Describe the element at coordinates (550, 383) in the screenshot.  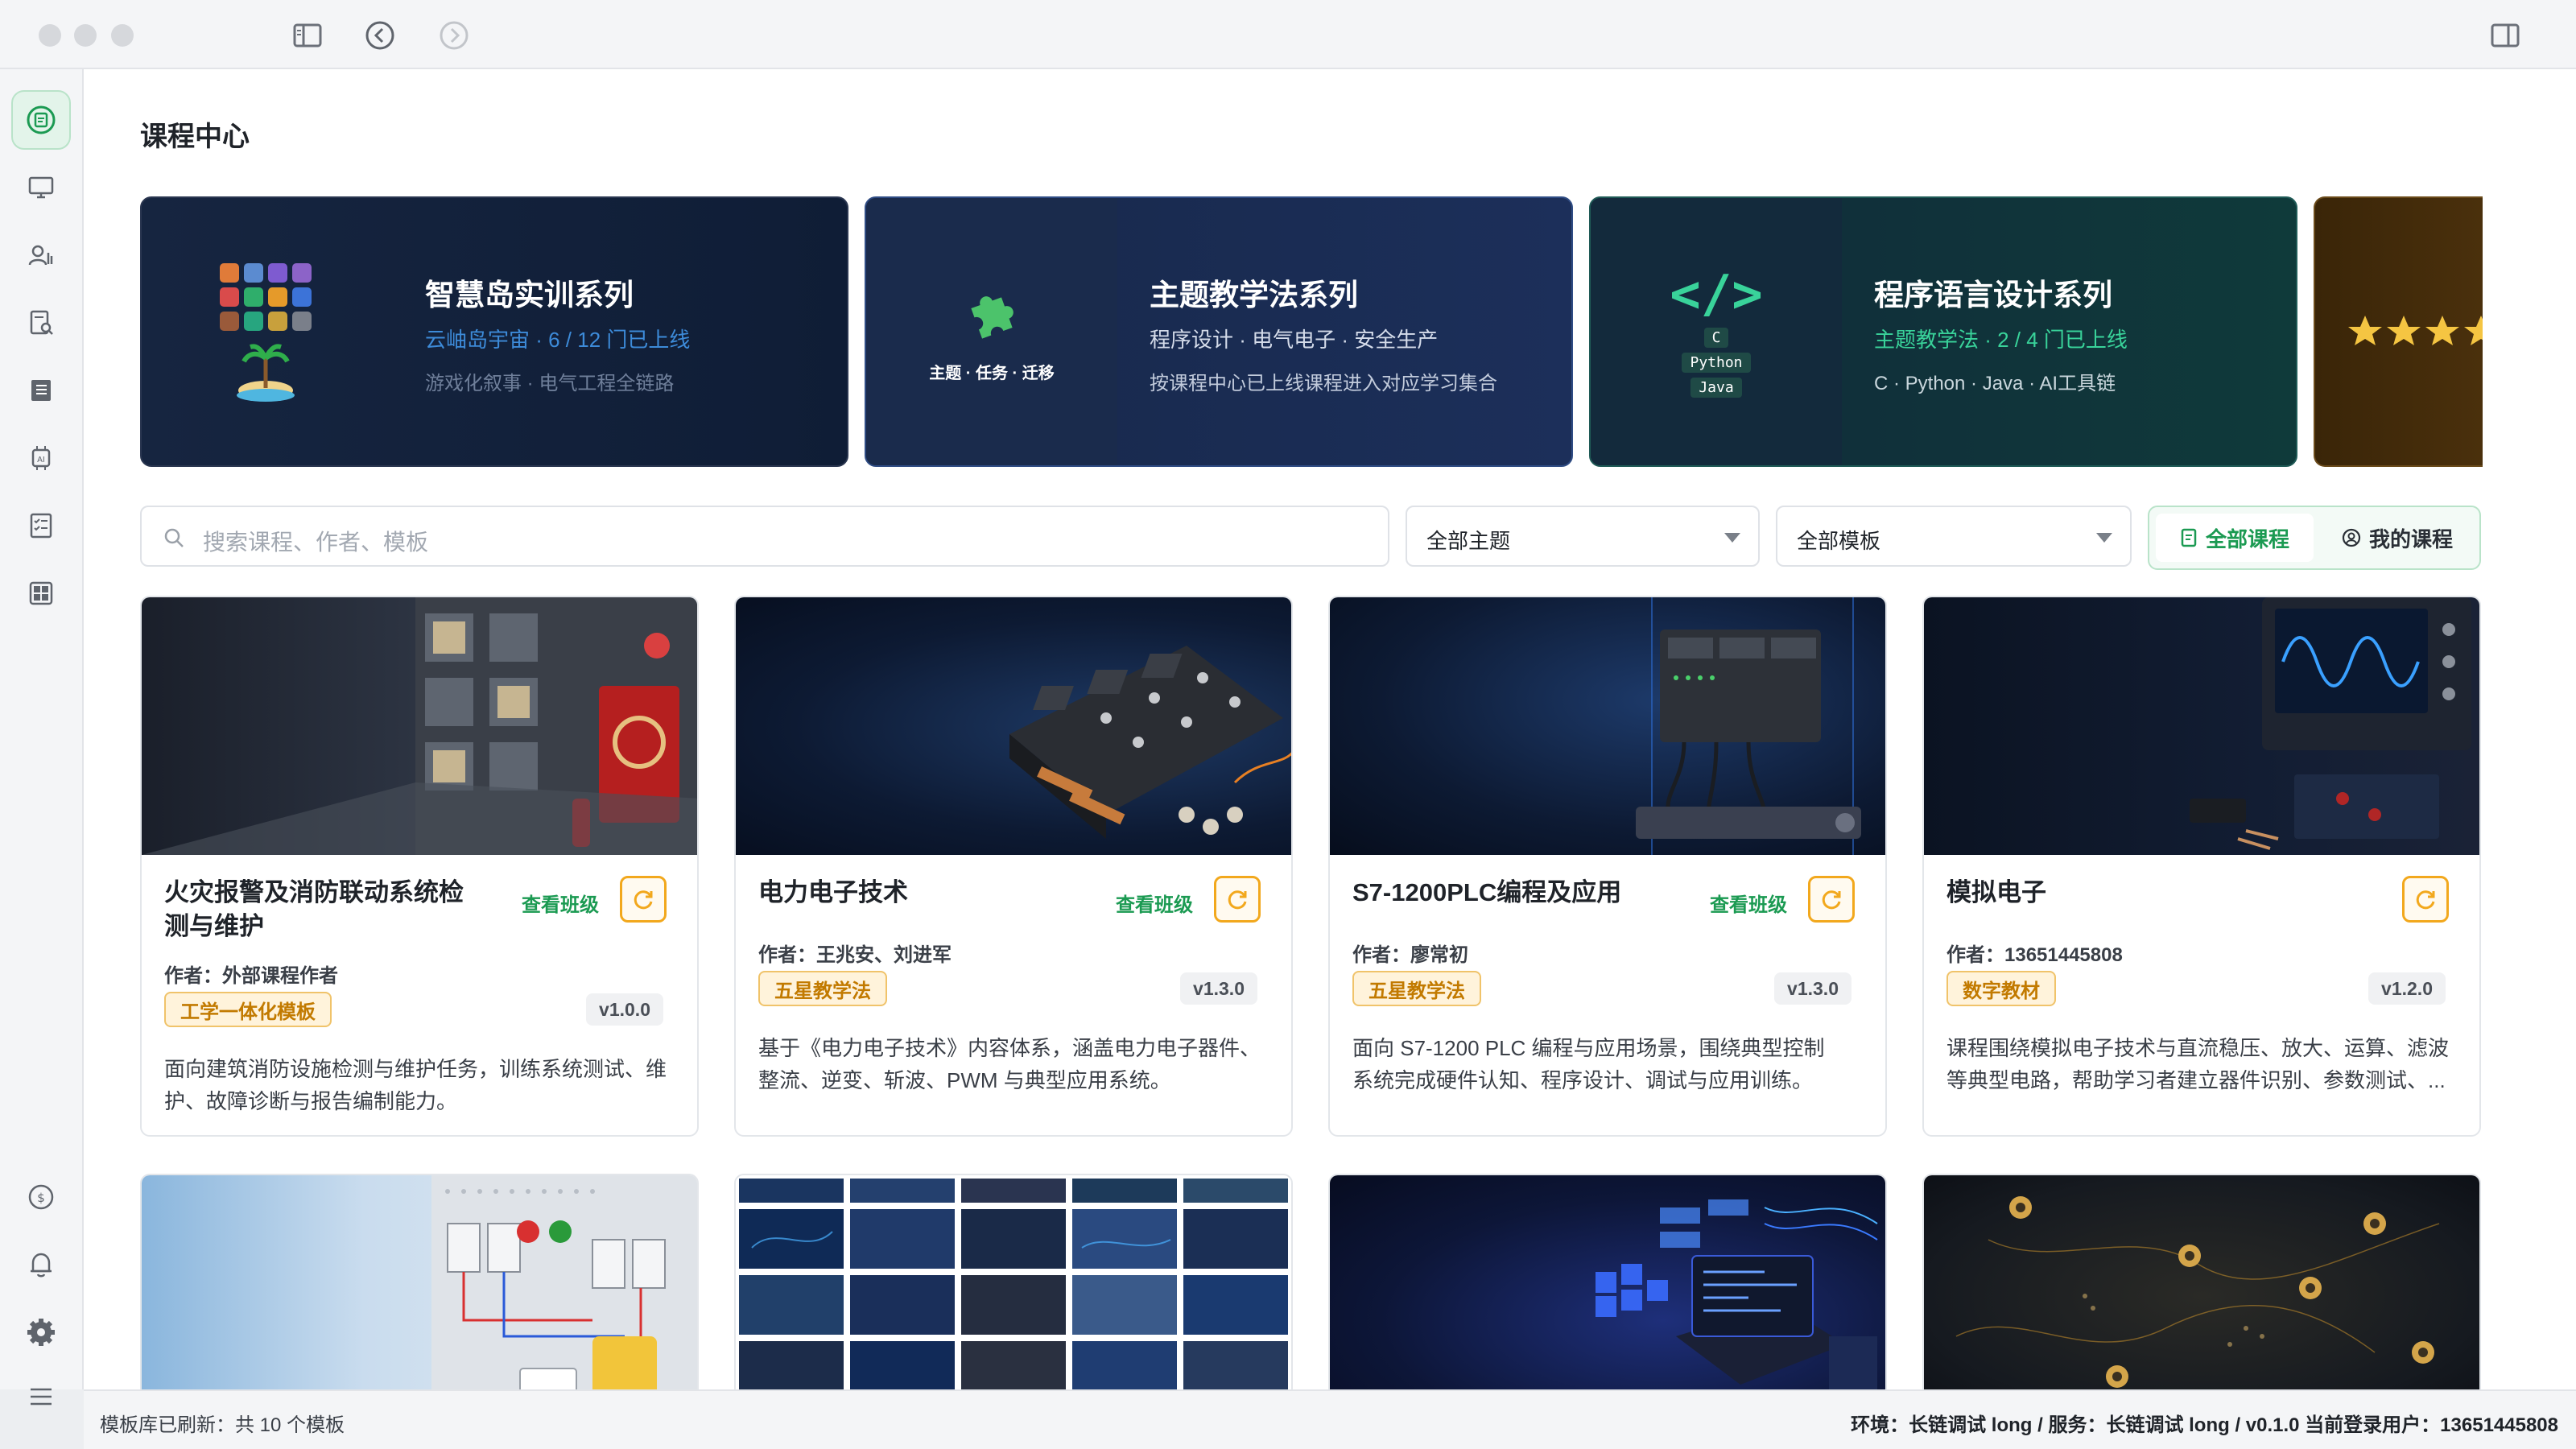
I see `banner-description: 游戏化叙事 · 电气工程全链路` at that location.